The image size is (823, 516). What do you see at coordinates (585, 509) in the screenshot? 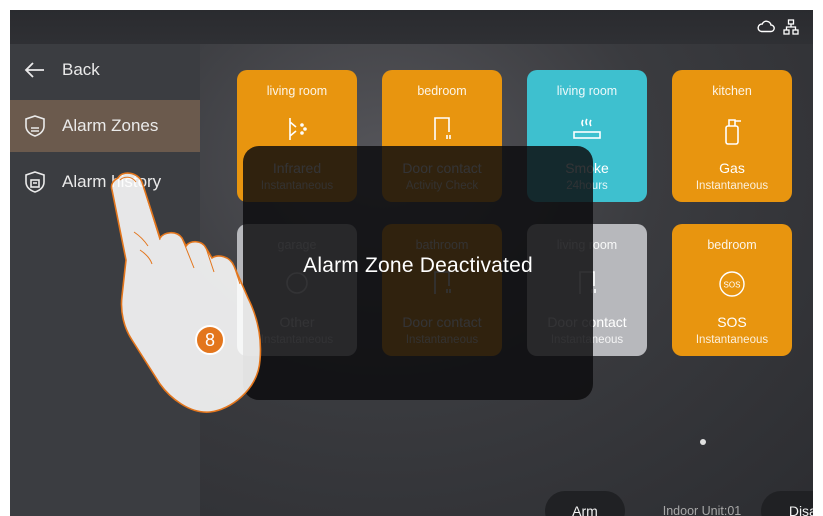
I see `arm-label: Arm` at bounding box center [585, 509].